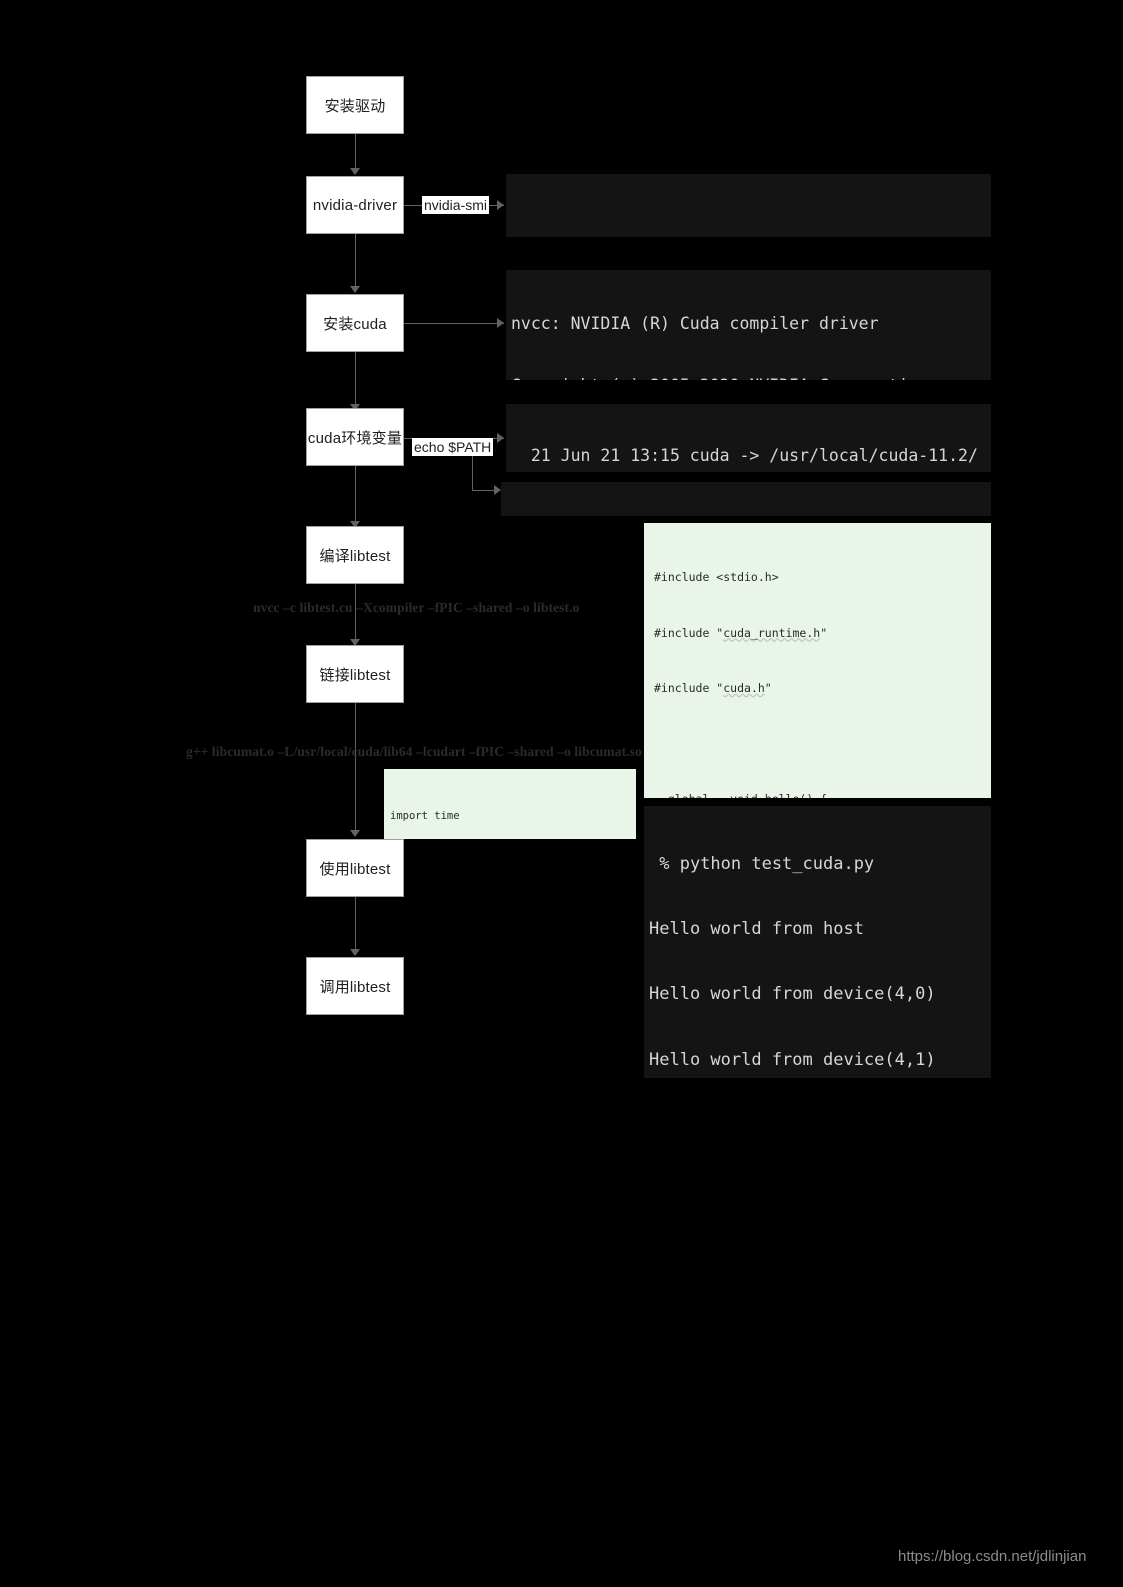 The height and width of the screenshot is (1587, 1123). Describe the element at coordinates (456, 205) in the screenshot. I see `edge-label-nvidia-smi: nvidia-smi` at that location.